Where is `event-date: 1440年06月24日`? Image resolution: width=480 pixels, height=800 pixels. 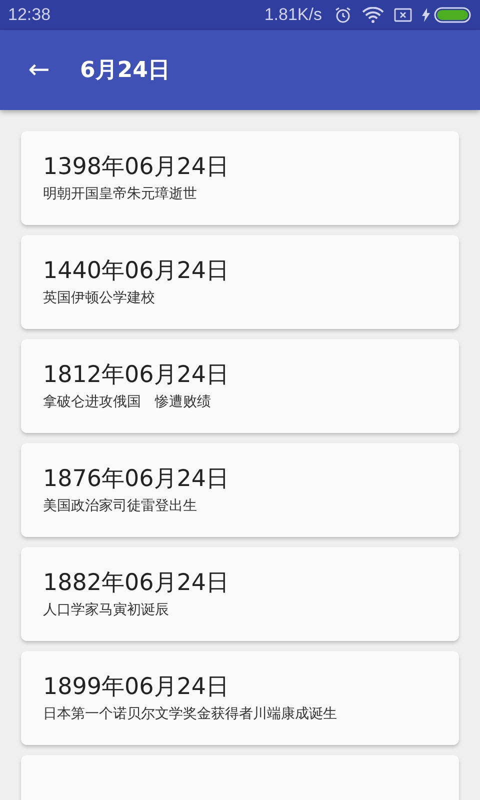 event-date: 1440年06月24日 is located at coordinates (136, 271).